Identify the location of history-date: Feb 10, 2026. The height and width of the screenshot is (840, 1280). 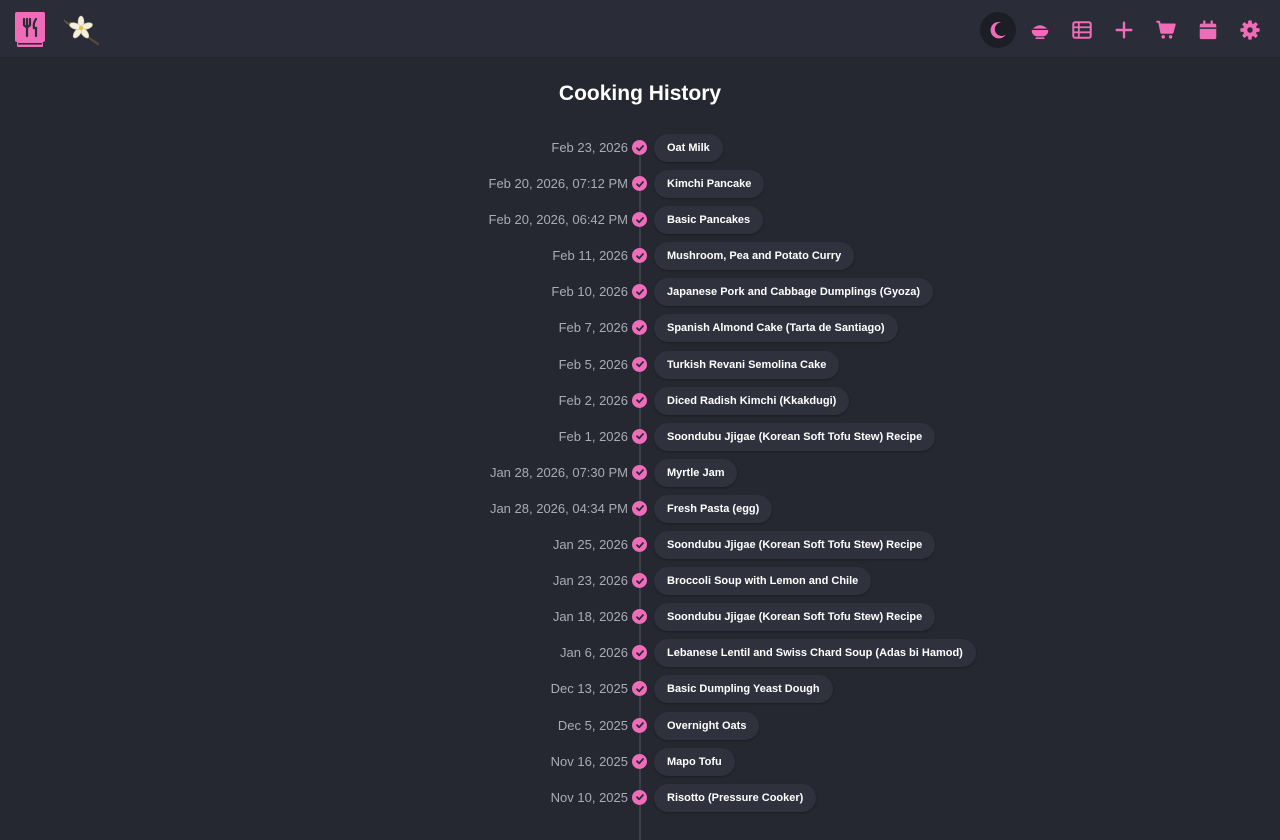
(589, 291).